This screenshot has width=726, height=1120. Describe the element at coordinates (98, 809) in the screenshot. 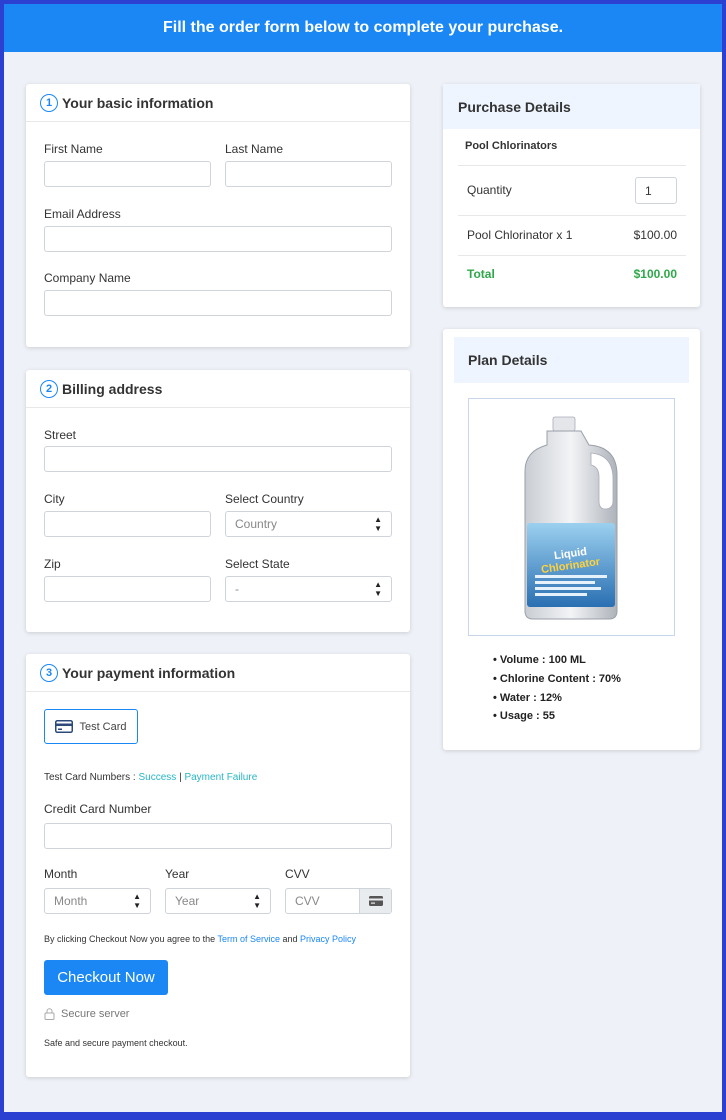

I see `cc-number-label: Credit Card Number` at that location.